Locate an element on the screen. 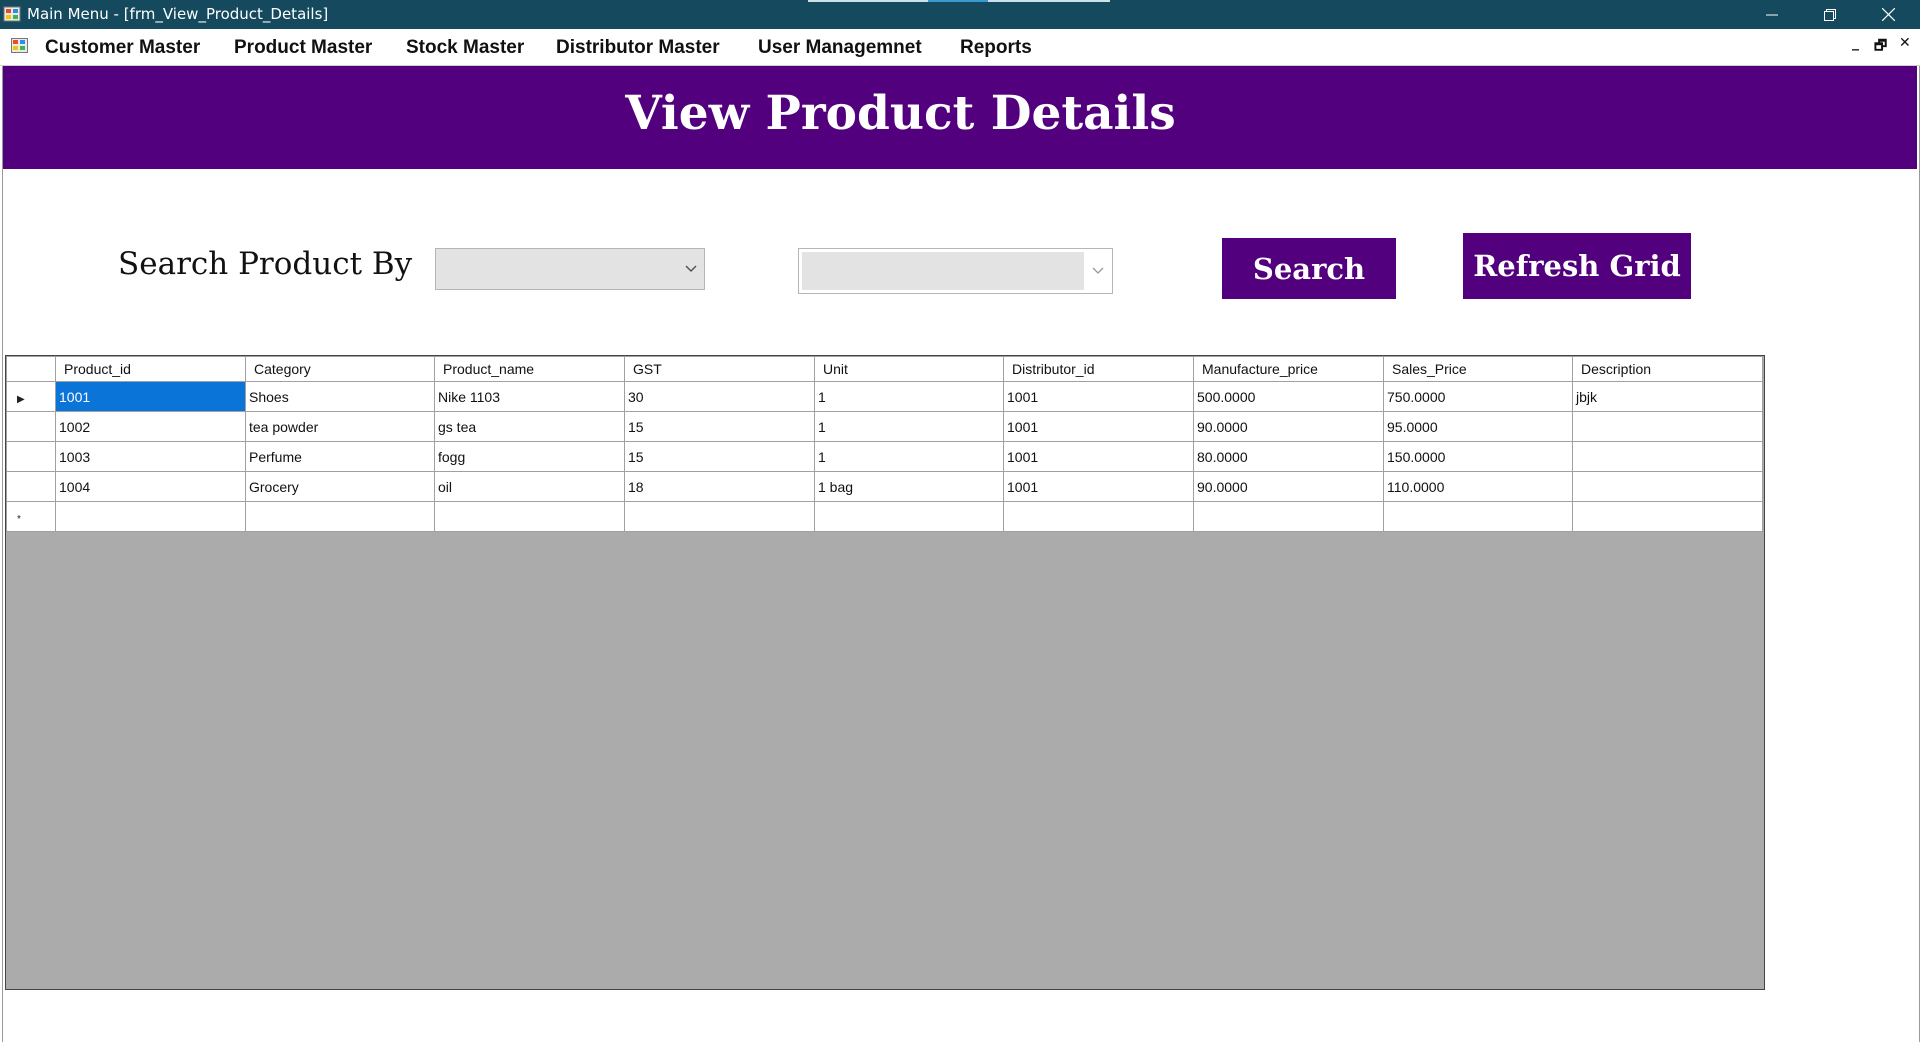  table-cell: 750.0000 is located at coordinates (1478, 396).